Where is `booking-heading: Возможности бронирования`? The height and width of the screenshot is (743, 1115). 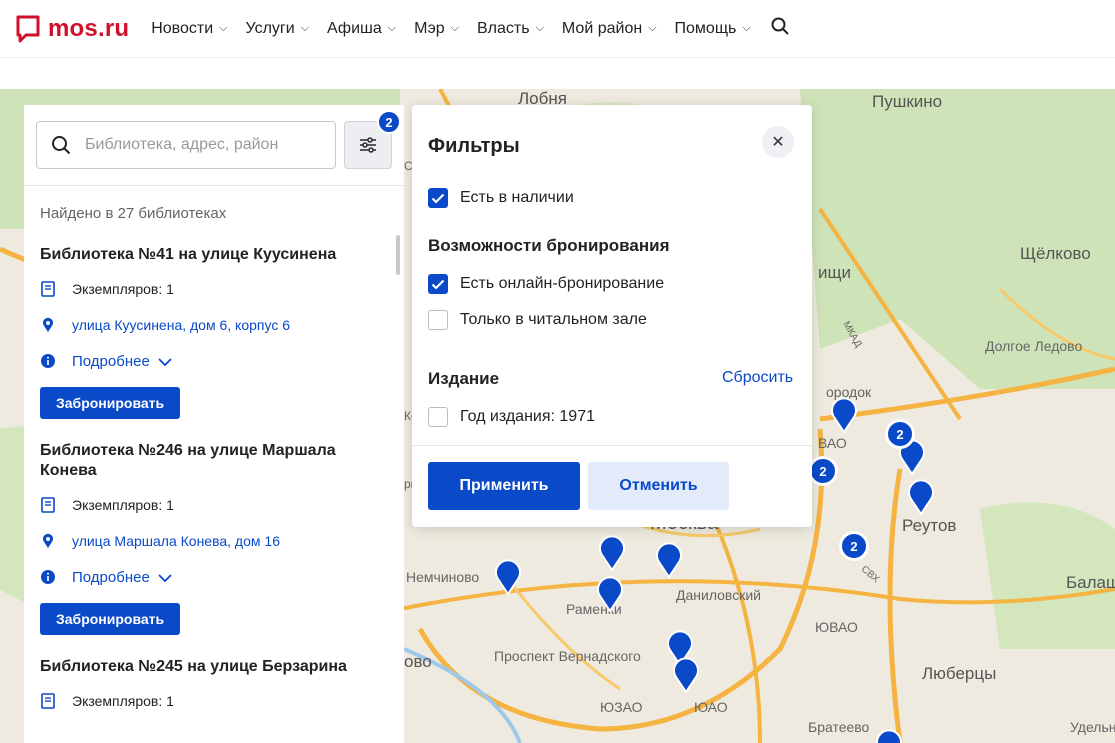
booking-heading: Возможности бронирования is located at coordinates (549, 245).